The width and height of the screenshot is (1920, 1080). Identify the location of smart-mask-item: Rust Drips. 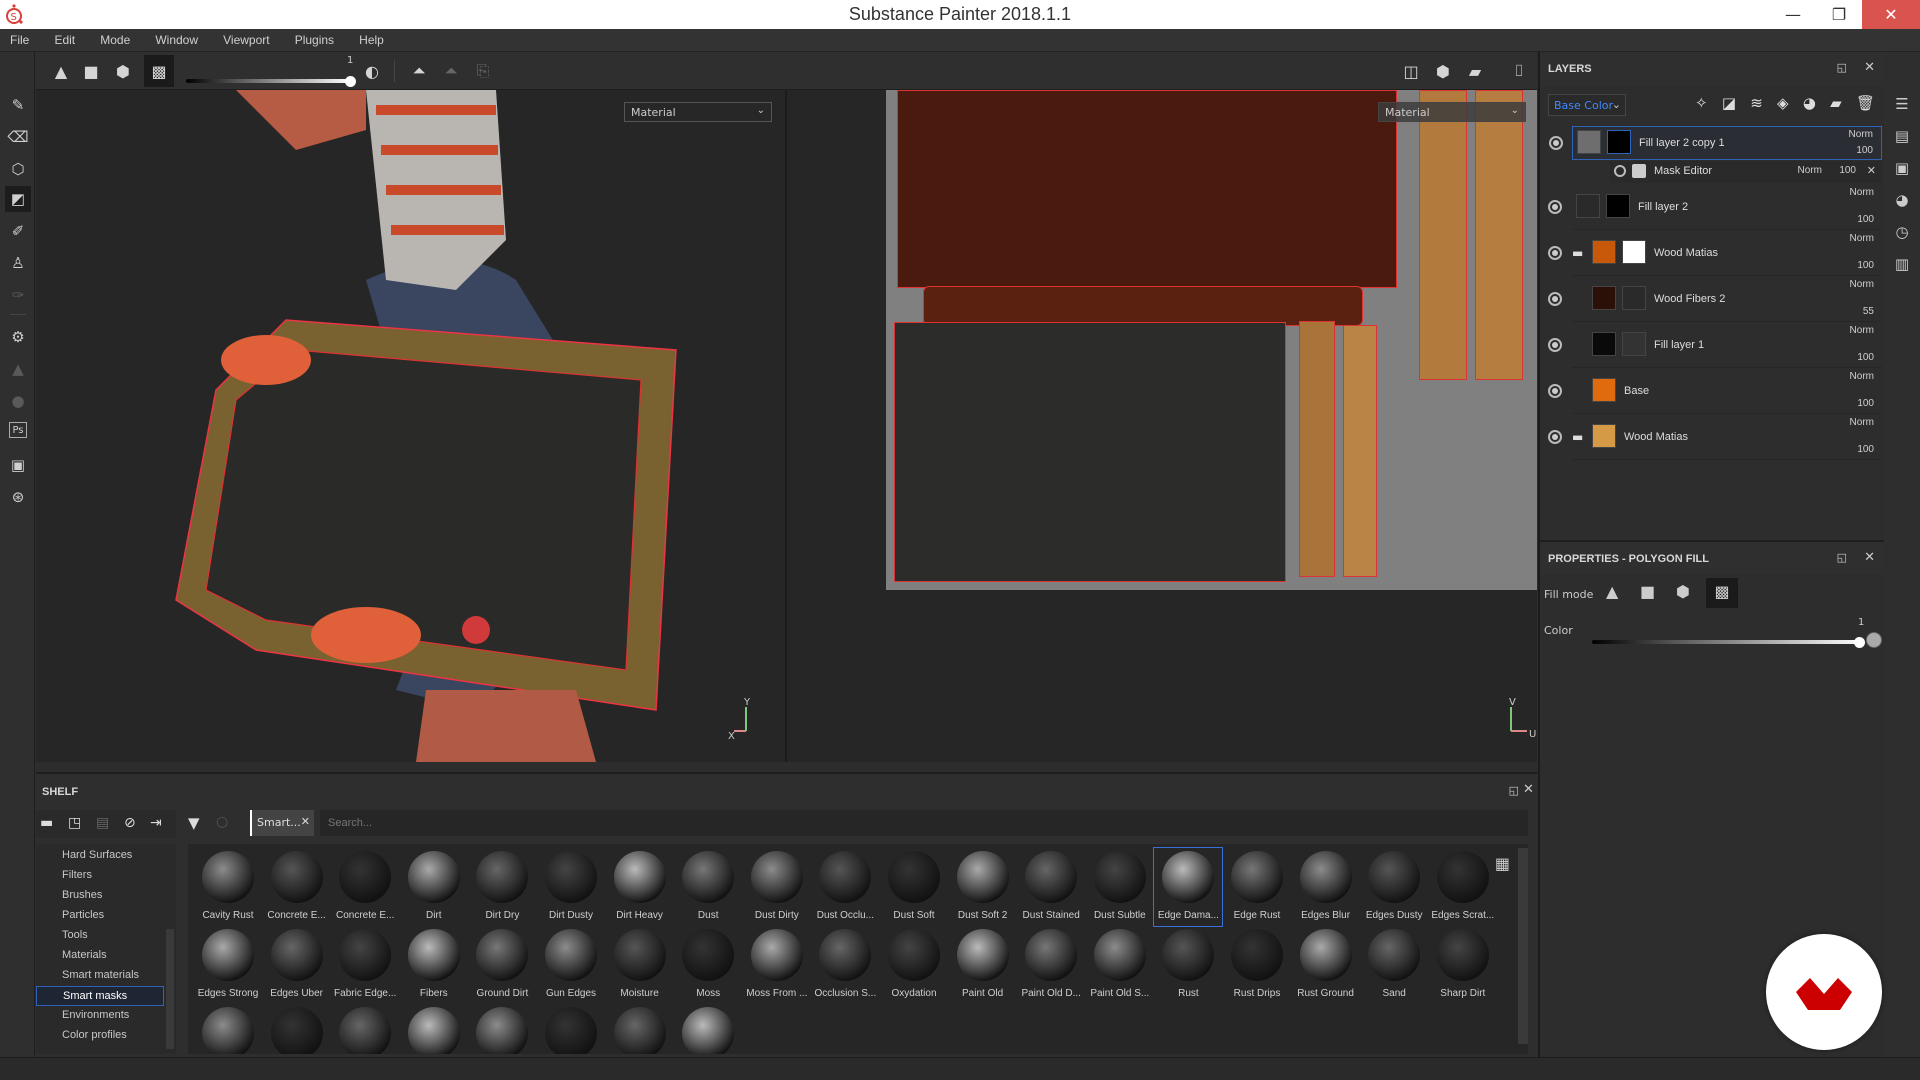
(1257, 965).